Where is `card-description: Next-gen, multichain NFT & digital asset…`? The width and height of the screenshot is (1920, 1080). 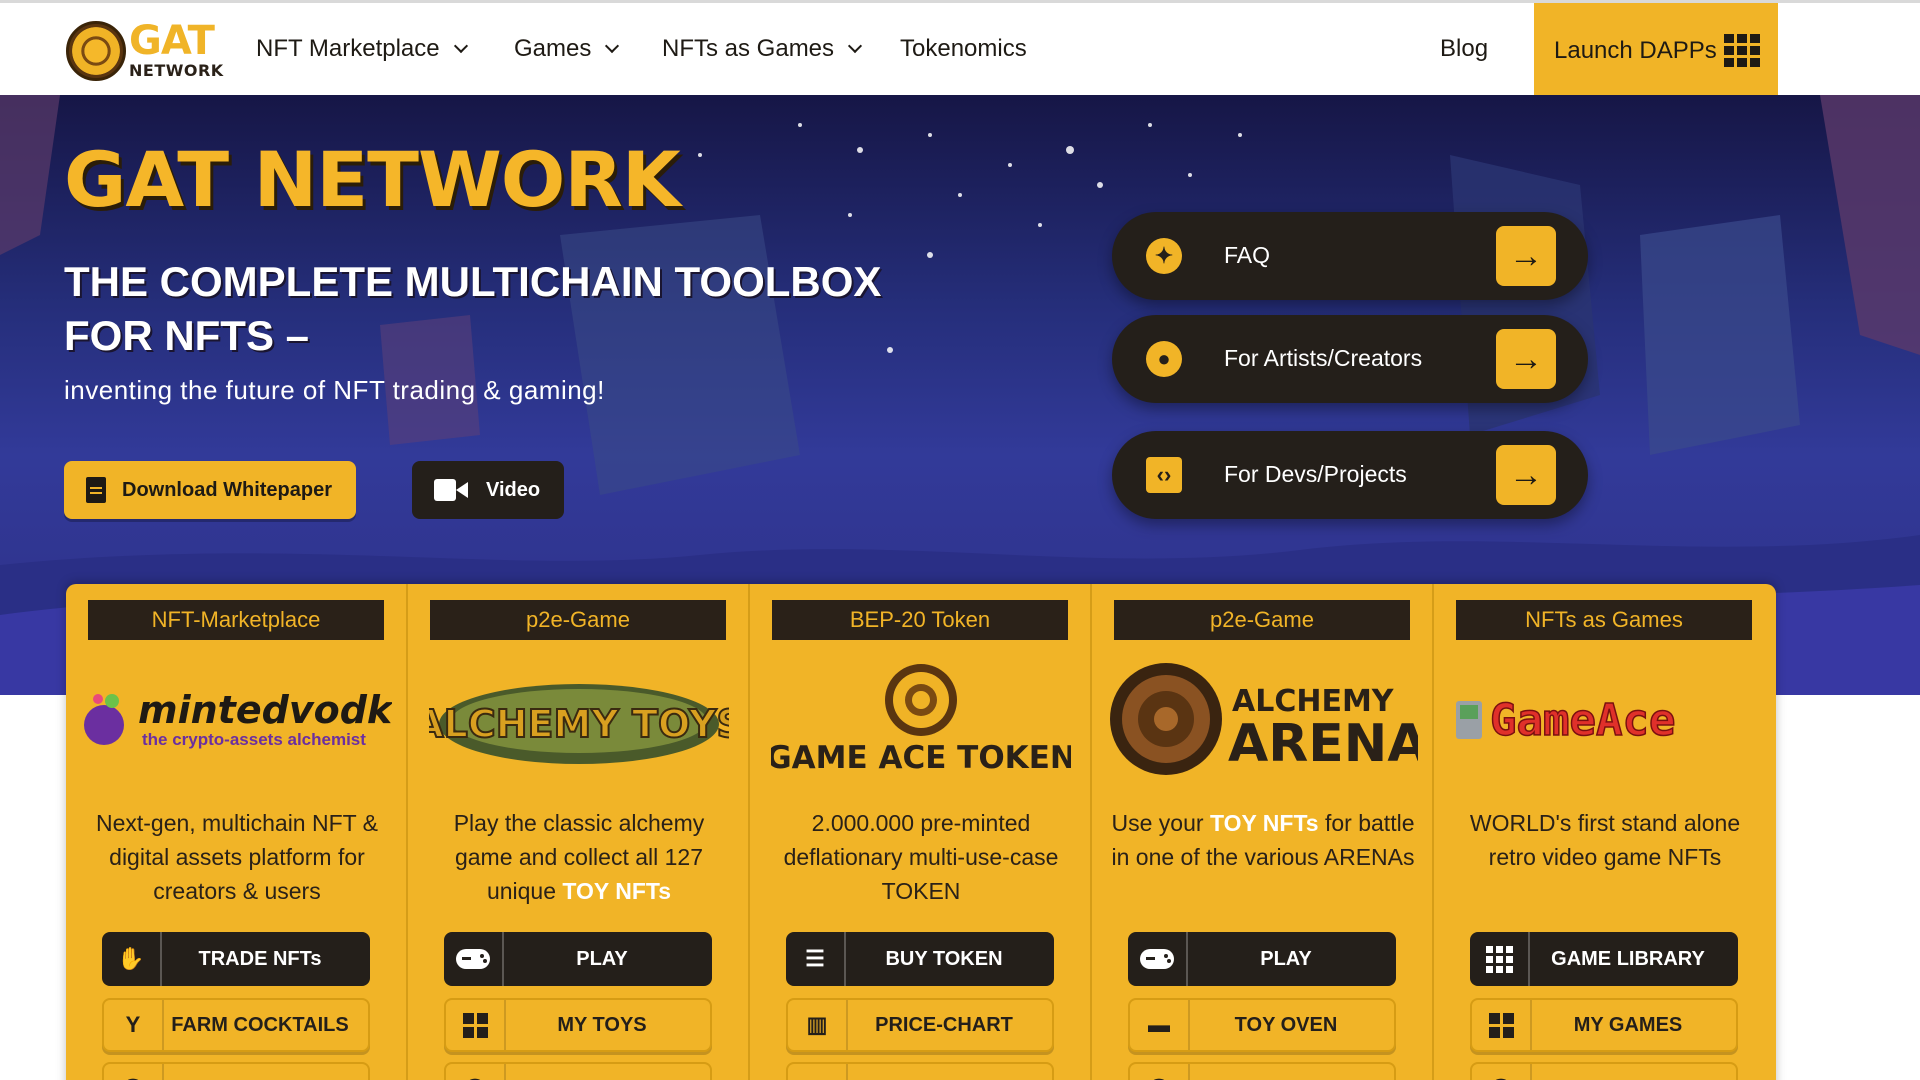
card-description: Next-gen, multichain NFT & digital asset… is located at coordinates (237, 857).